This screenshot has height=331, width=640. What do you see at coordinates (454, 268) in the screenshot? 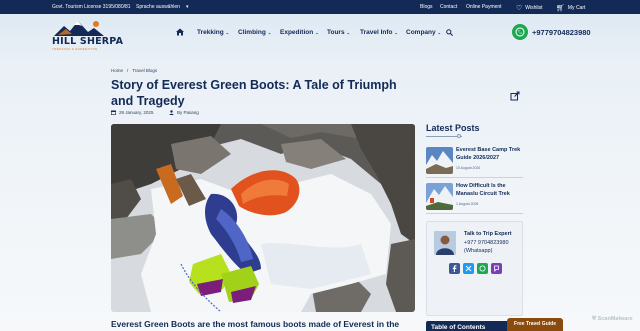
I see `facebook-icon` at bounding box center [454, 268].